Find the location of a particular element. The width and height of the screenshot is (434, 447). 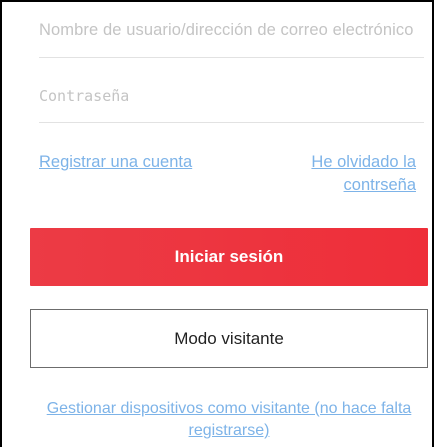

forgot-password-line2: contrseña is located at coordinates (379, 185).